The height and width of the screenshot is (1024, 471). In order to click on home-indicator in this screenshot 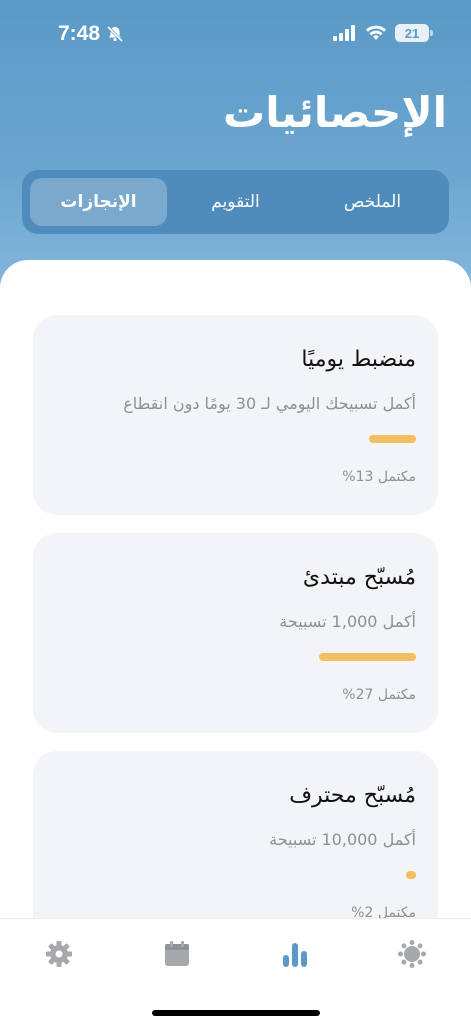, I will do `click(236, 1013)`.